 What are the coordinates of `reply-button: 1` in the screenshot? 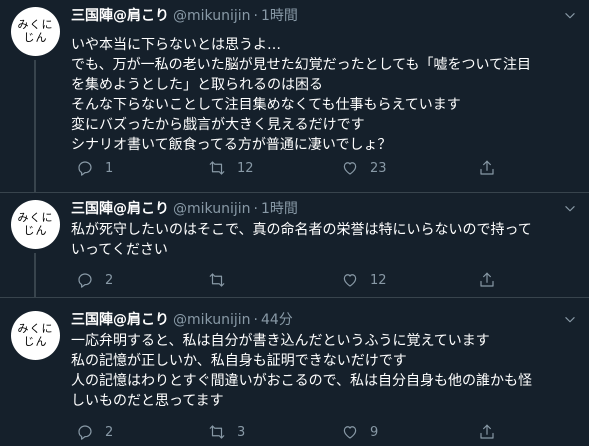 It's located at (94, 168).